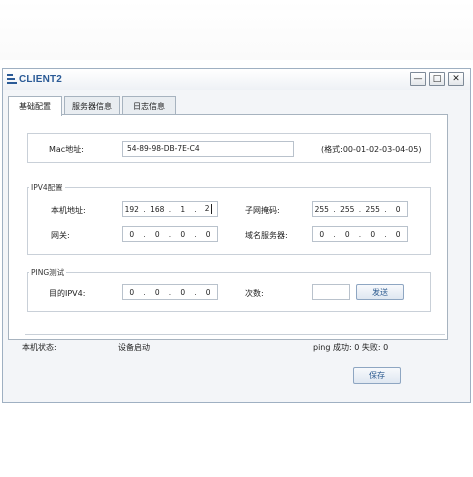  I want to click on ip-octet-value: 2, so click(207, 208).